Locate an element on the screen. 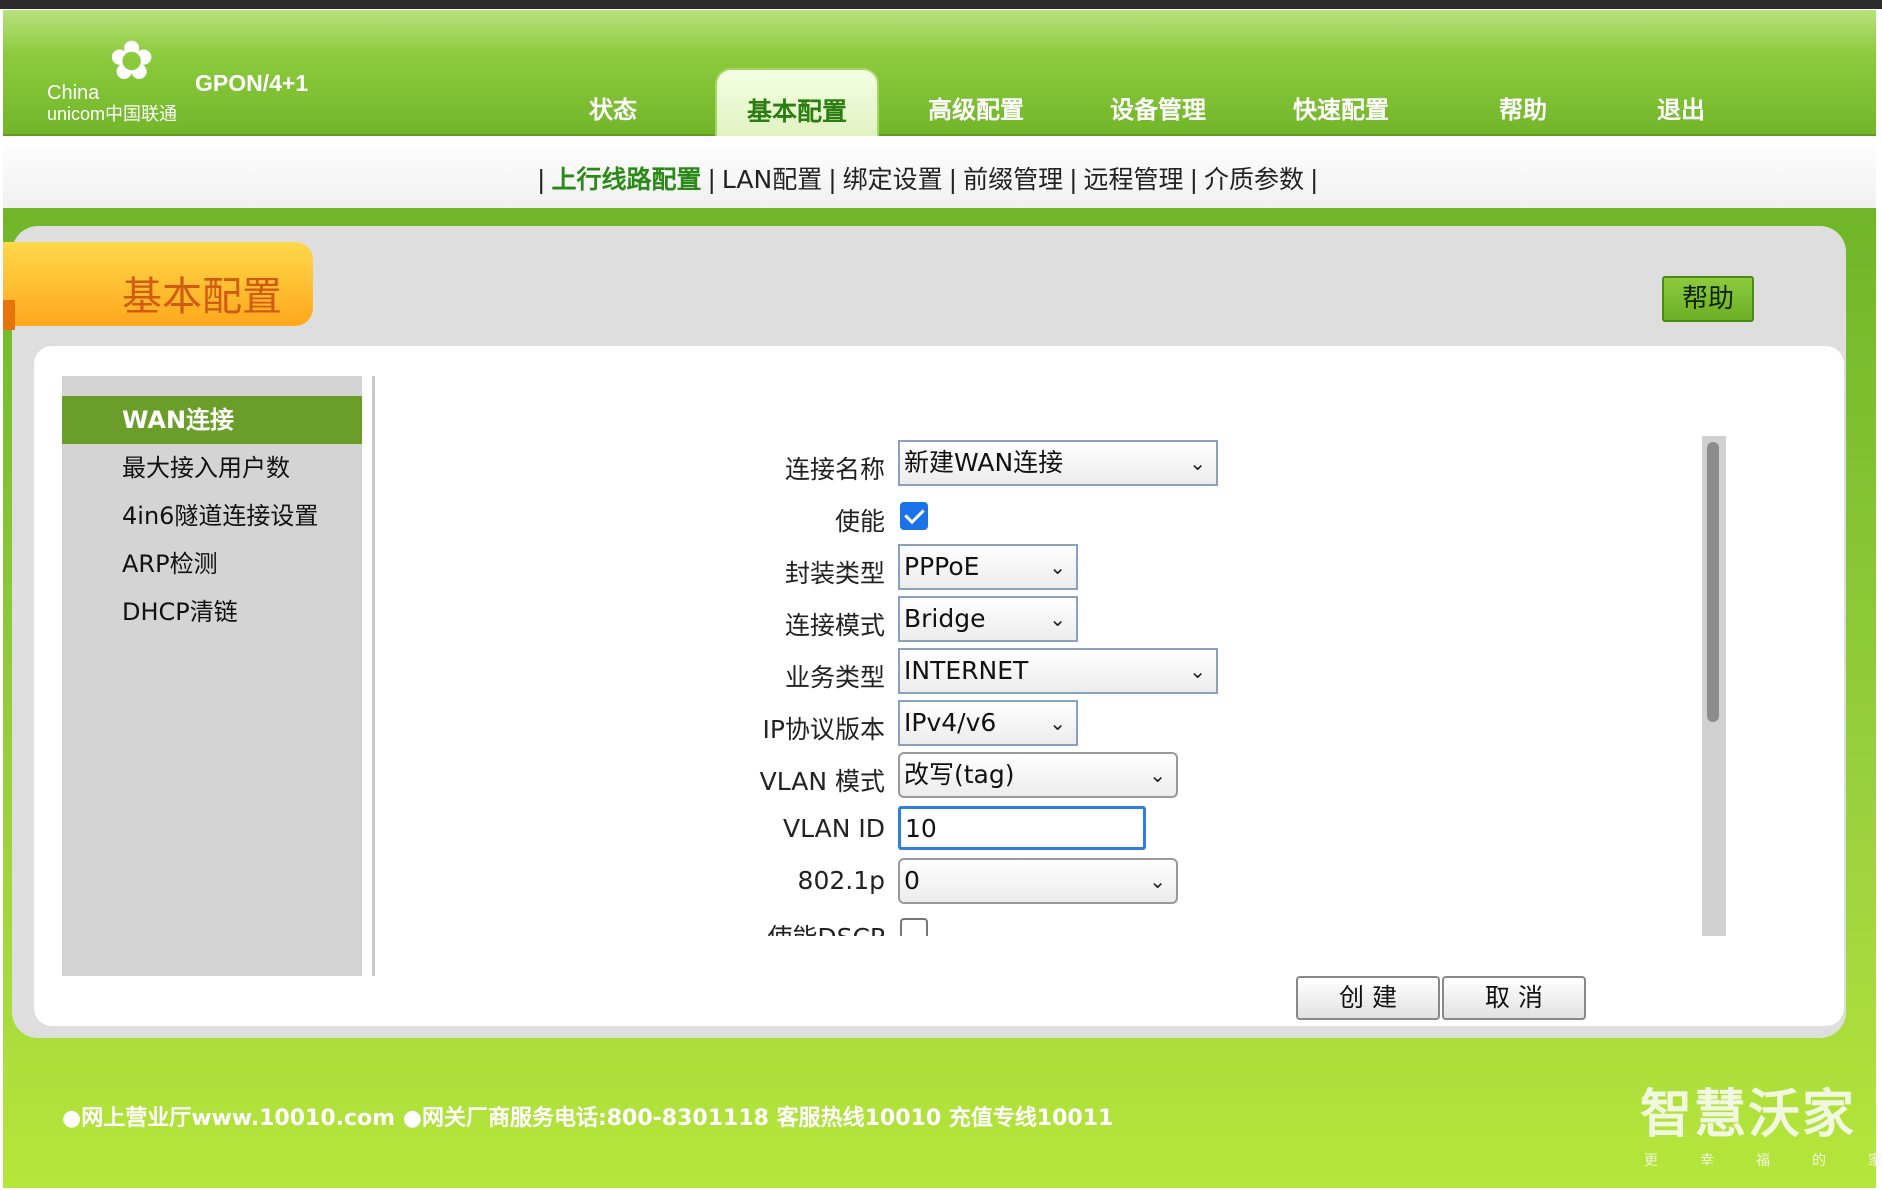 Image resolution: width=1882 pixels, height=1190 pixels. encap-type-select: PPPoE ⌄ is located at coordinates (988, 567).